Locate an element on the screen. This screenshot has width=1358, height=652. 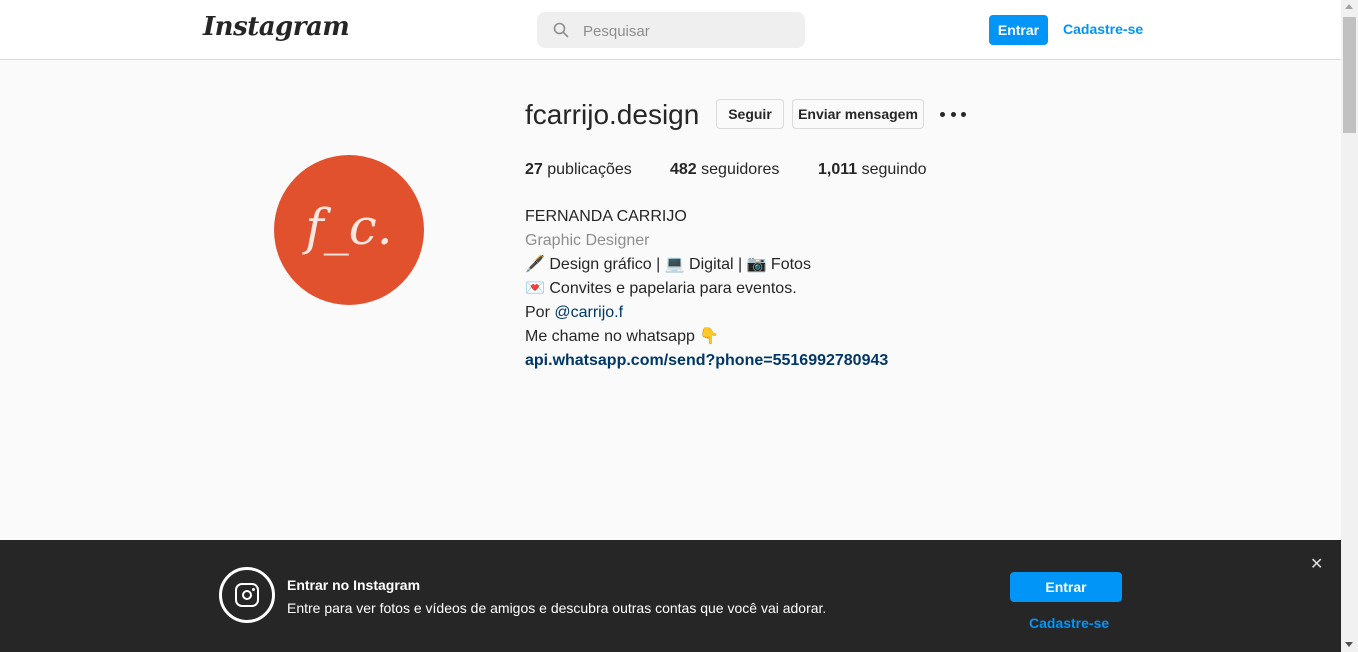
camera-flash-dot is located at coordinates (253, 589).